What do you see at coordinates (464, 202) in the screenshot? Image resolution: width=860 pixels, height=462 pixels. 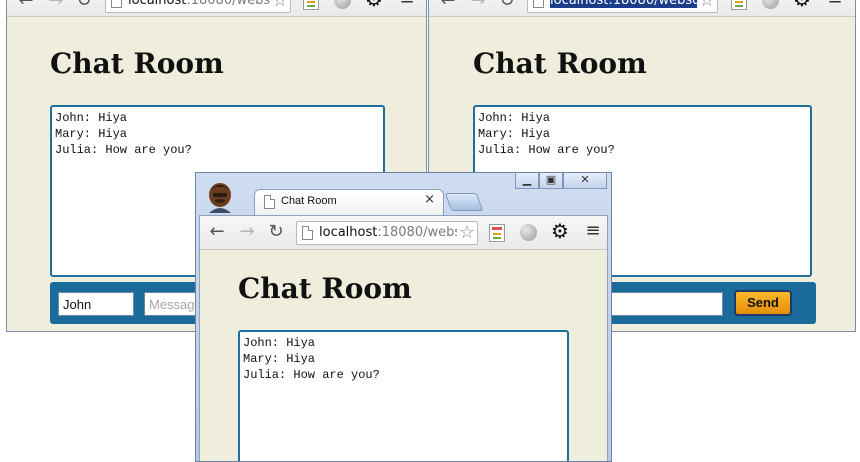 I see `new-tab-button` at bounding box center [464, 202].